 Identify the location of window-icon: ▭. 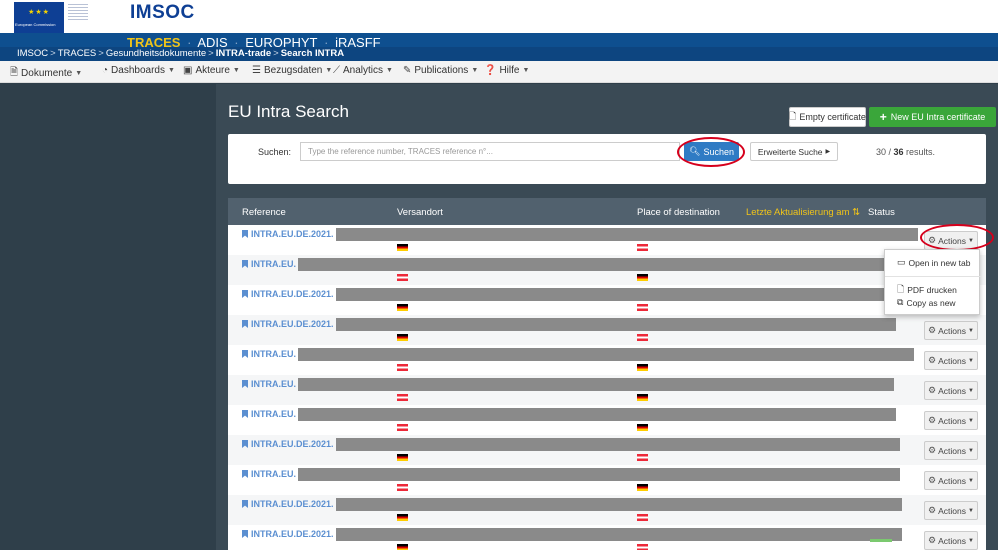
(901, 262).